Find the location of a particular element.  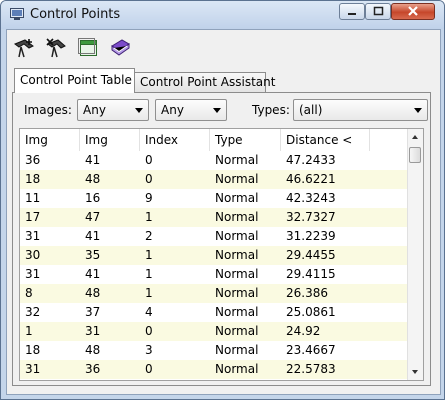

table-row: 31 36 0 Normal 22.5783 is located at coordinates (215, 369).